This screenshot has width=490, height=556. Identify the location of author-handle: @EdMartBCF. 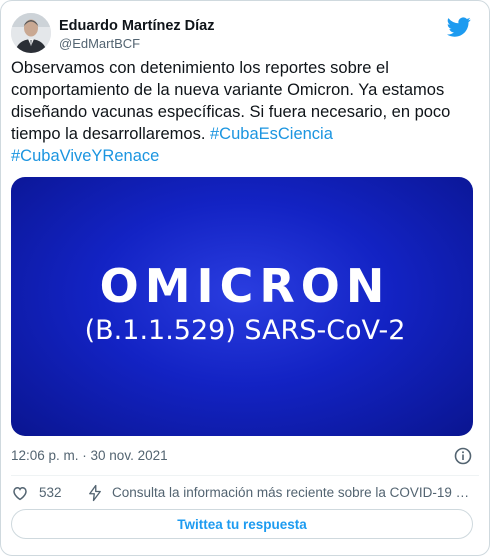
(137, 44).